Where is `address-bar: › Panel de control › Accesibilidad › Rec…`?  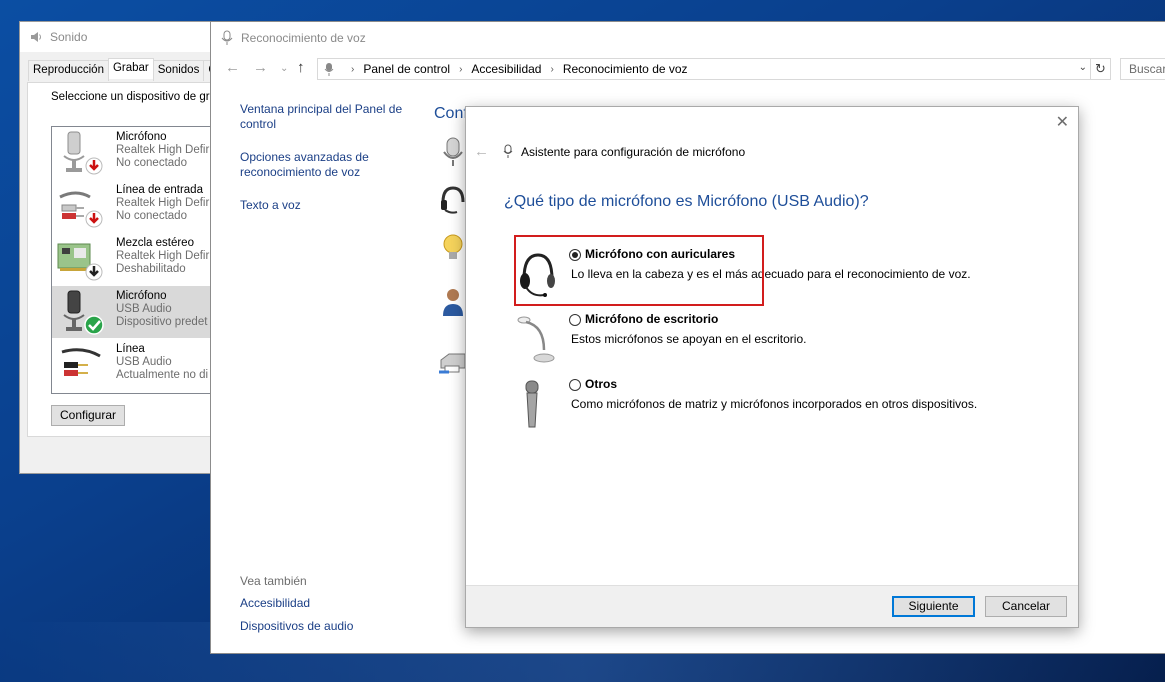
address-bar: › Panel de control › Accesibilidad › Rec… is located at coordinates (704, 69).